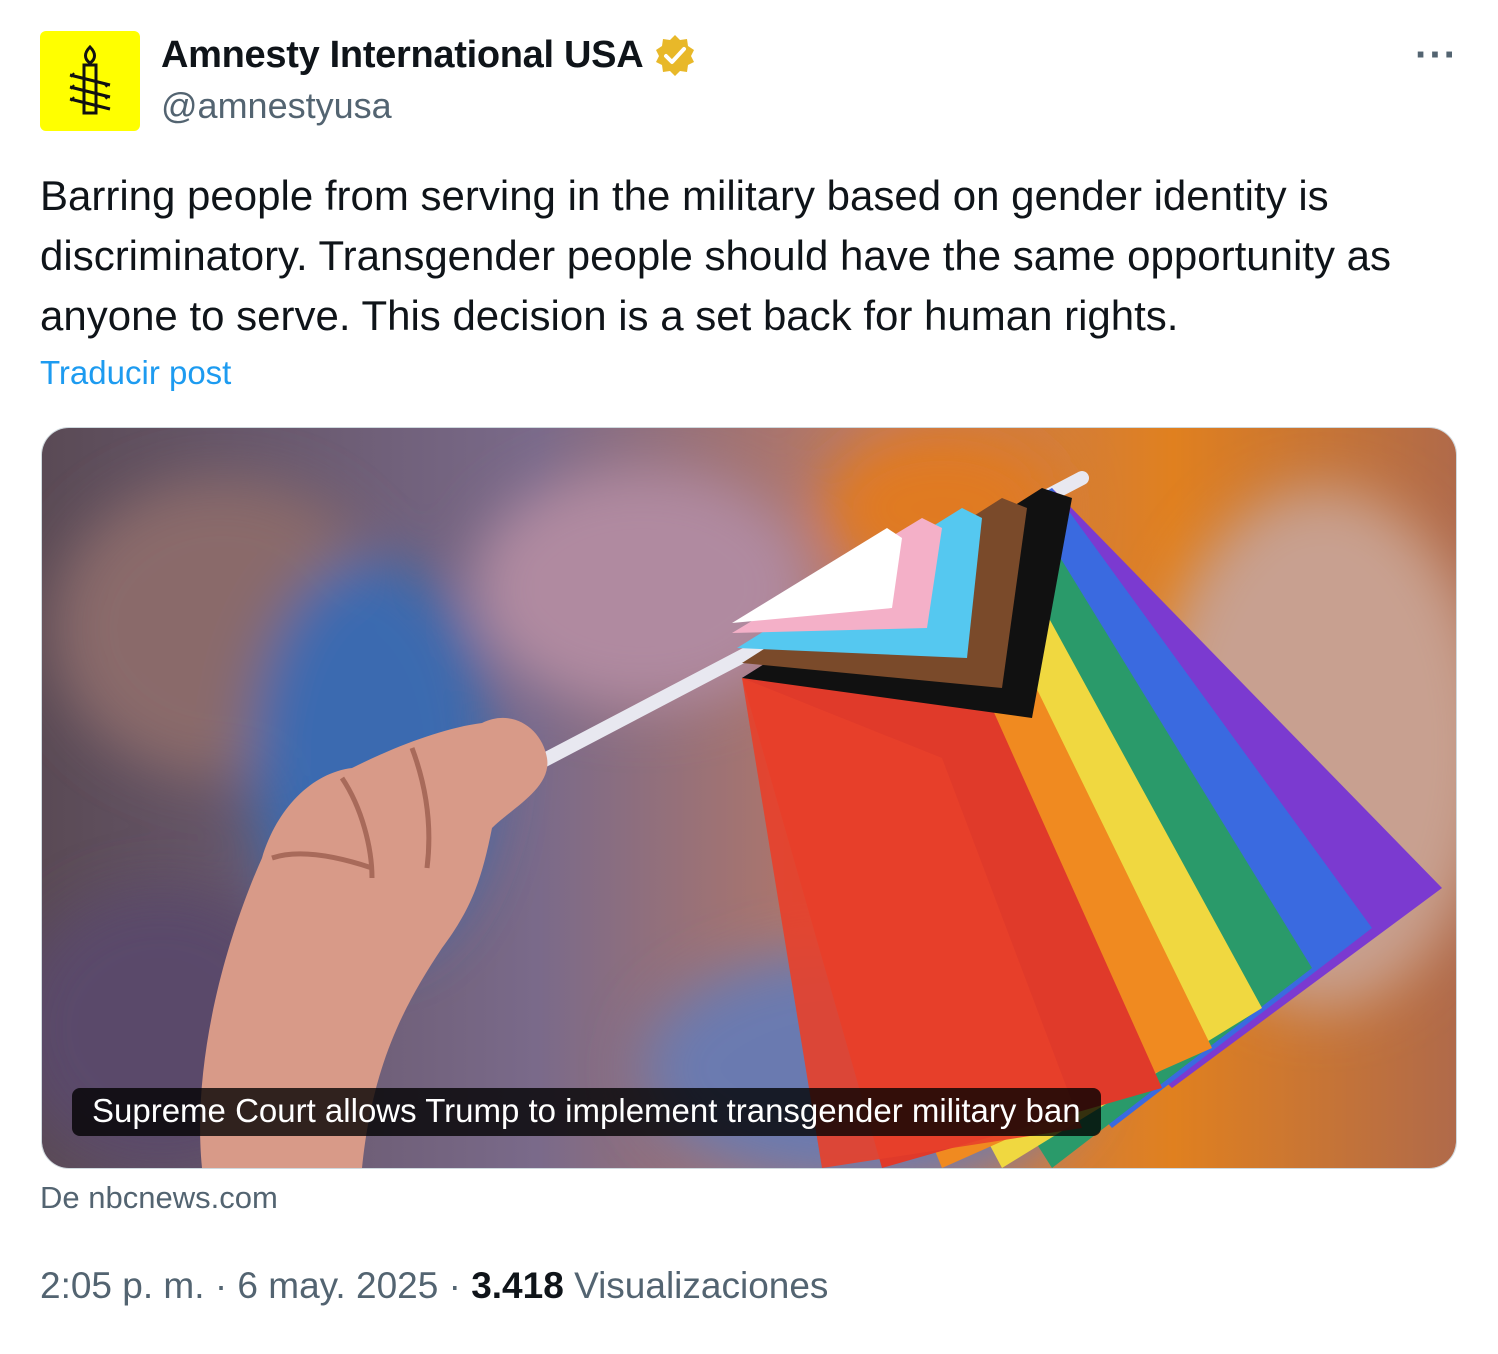 This screenshot has width=1498, height=1354. What do you see at coordinates (276, 106) in the screenshot?
I see `author-handle: @amnestyusa` at bounding box center [276, 106].